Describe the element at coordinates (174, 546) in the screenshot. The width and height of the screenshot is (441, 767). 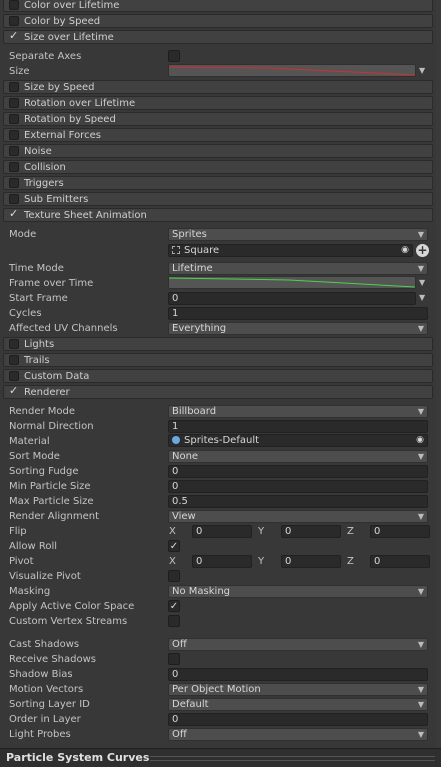
I see `allow-roll-checkbox: ✓` at that location.